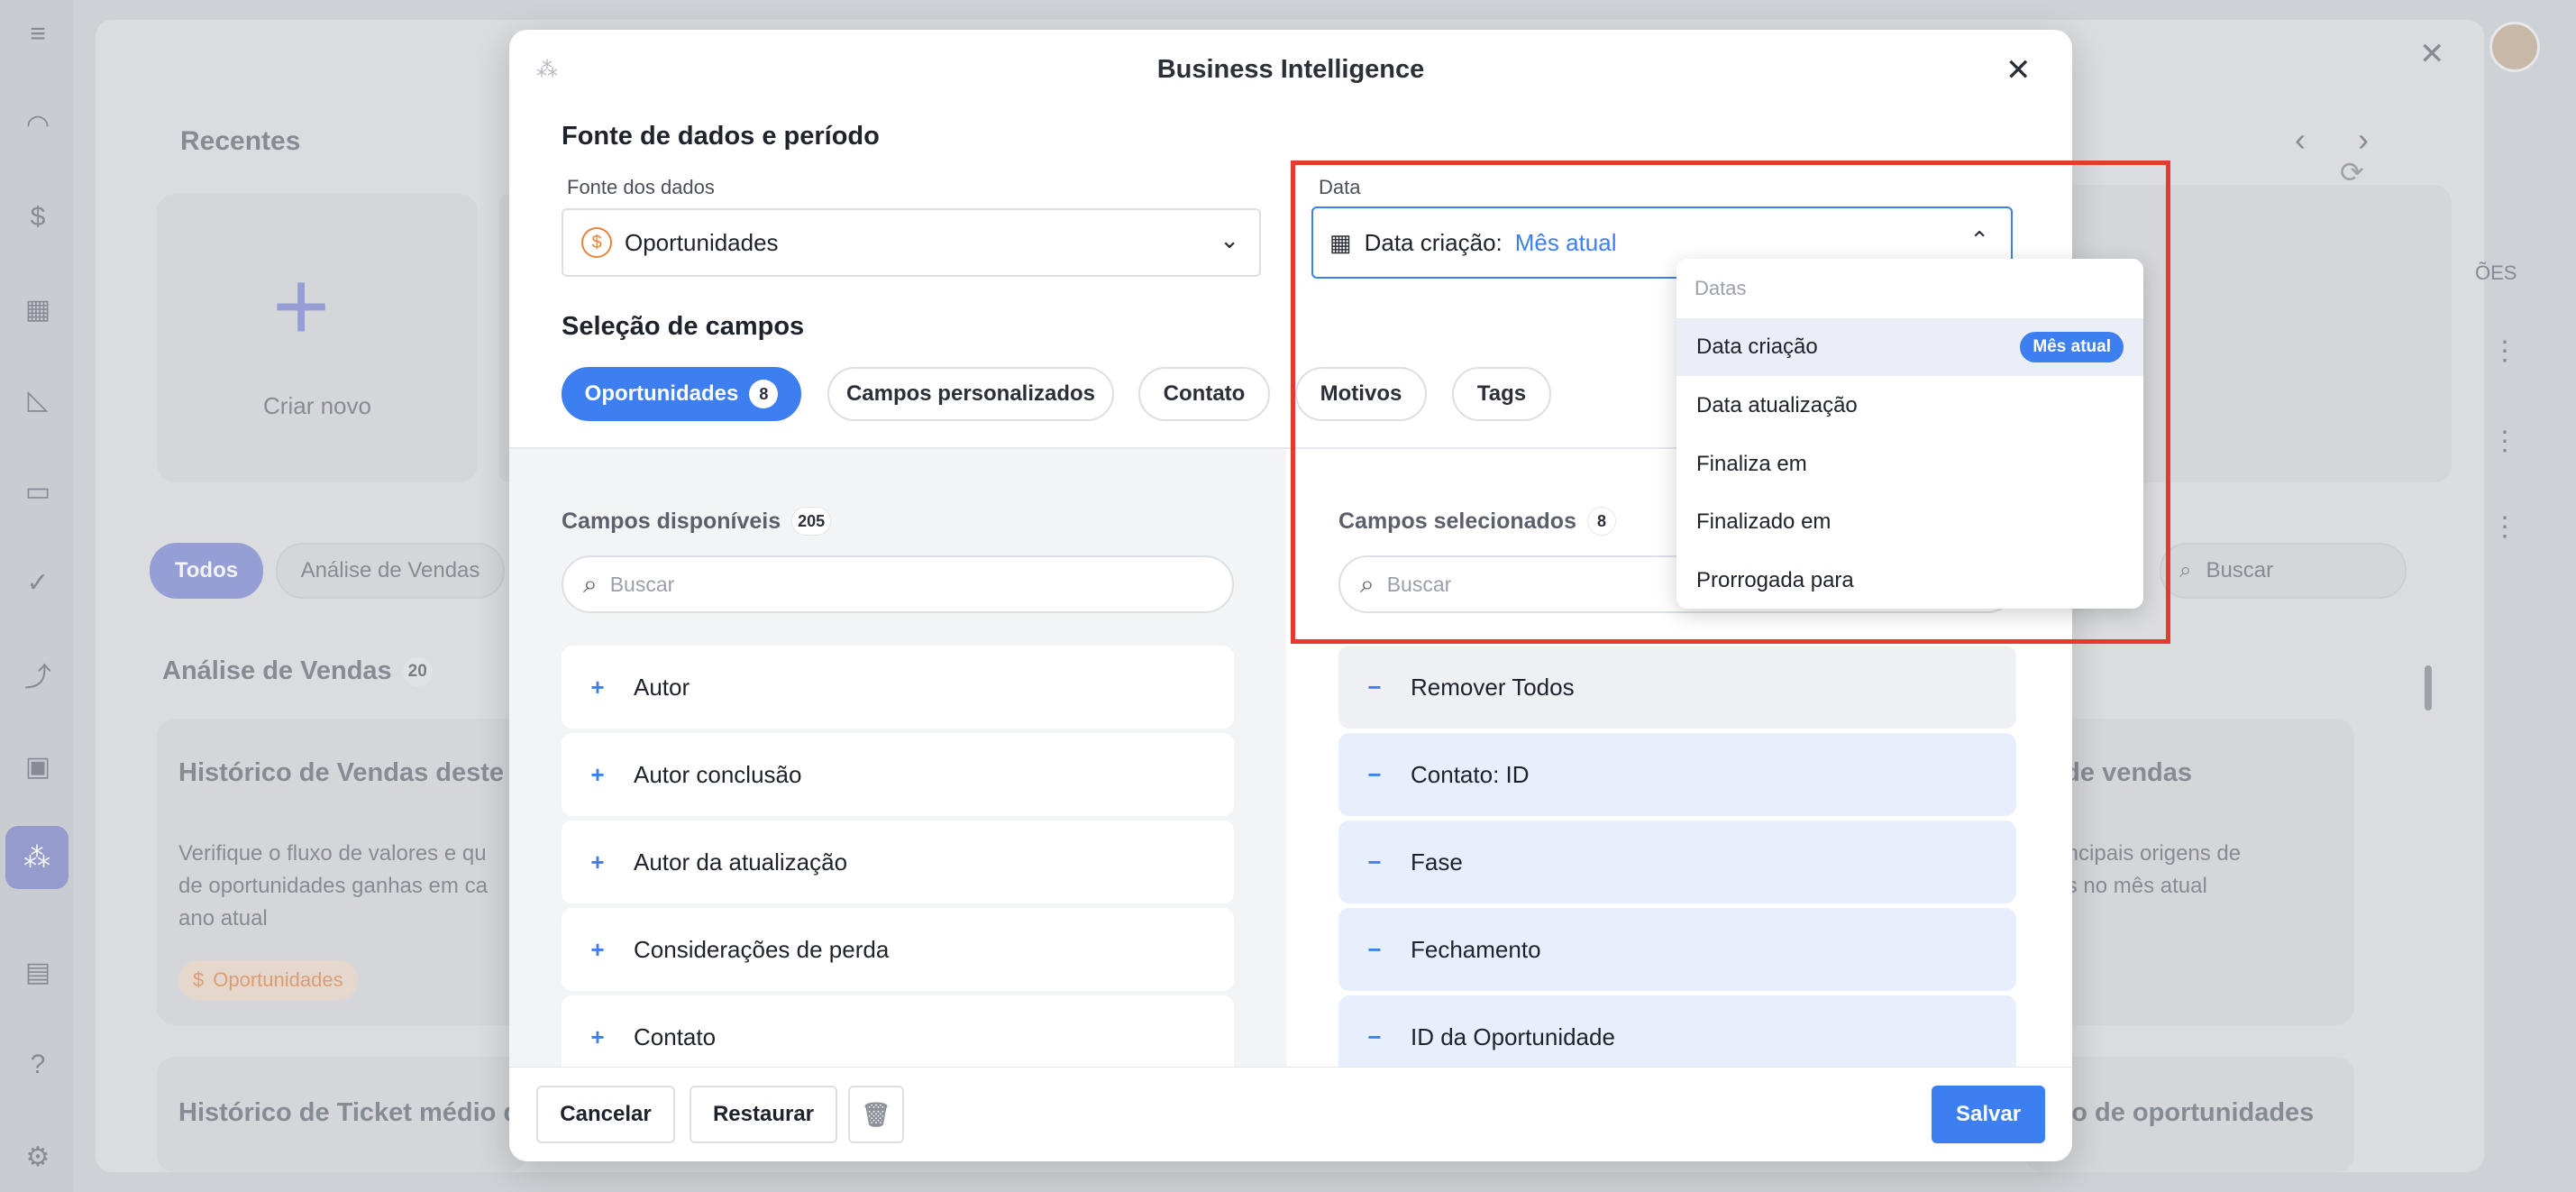 The height and width of the screenshot is (1192, 2576). What do you see at coordinates (2018, 71) in the screenshot?
I see `close-icon: ✕` at bounding box center [2018, 71].